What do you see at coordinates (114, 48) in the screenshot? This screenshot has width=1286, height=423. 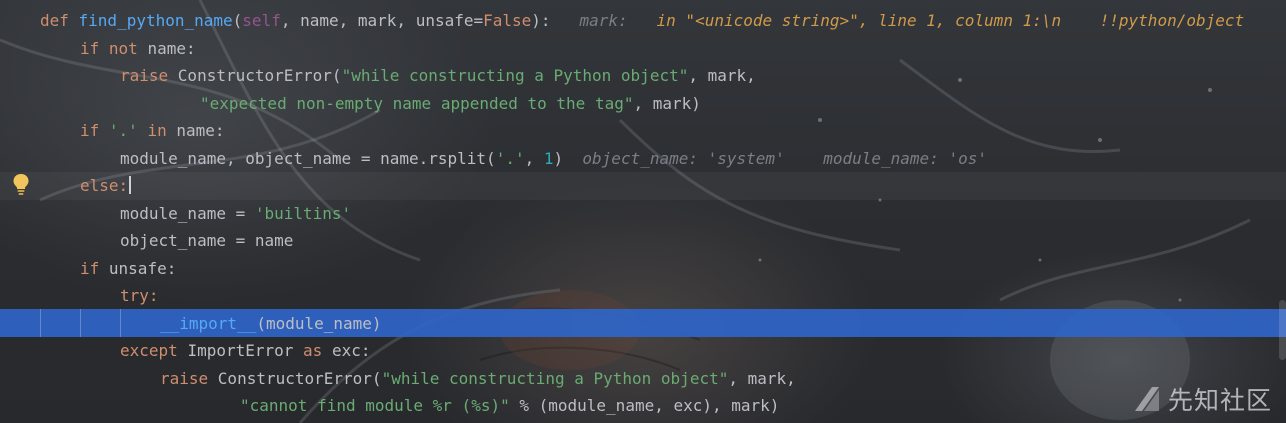 I see `code-token: if not` at bounding box center [114, 48].